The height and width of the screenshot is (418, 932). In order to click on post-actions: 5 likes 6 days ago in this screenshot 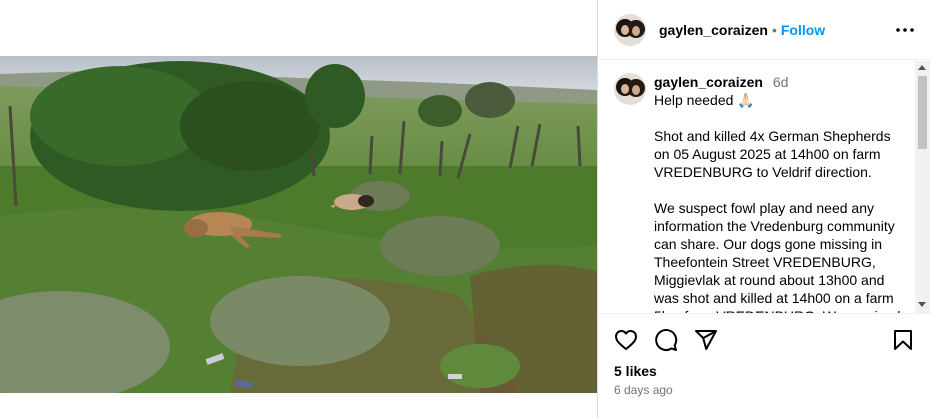, I will do `click(765, 365)`.